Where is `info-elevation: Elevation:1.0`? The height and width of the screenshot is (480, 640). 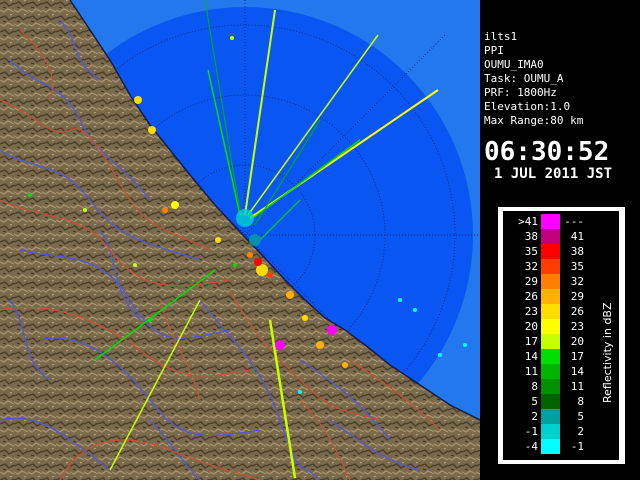 info-elevation: Elevation:1.0 is located at coordinates (527, 106).